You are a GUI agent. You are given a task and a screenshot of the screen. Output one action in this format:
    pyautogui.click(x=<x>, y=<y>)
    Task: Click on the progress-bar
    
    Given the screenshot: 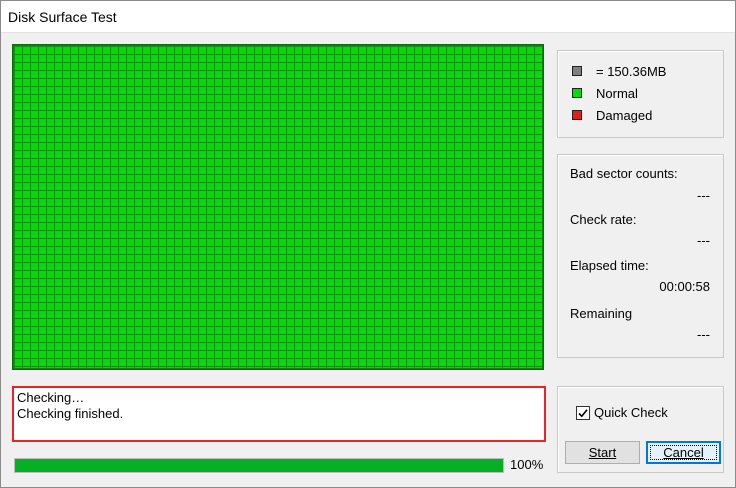 What is the action you would take?
    pyautogui.click(x=259, y=465)
    